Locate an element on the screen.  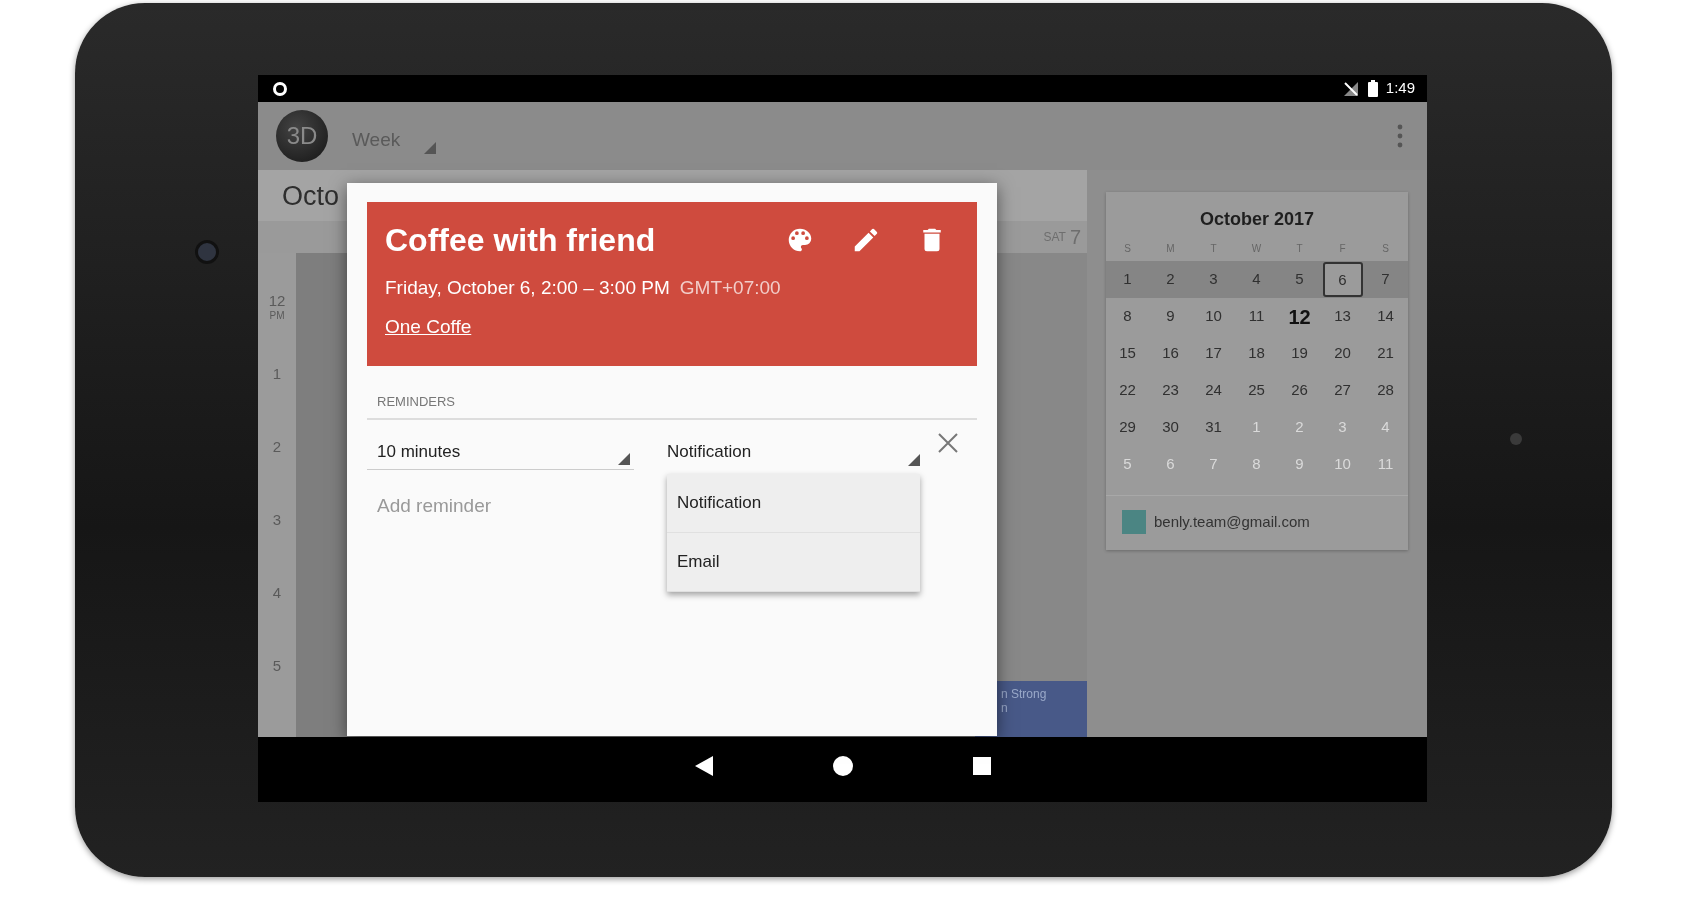
calendar-day: 17 is located at coordinates (1213, 353).